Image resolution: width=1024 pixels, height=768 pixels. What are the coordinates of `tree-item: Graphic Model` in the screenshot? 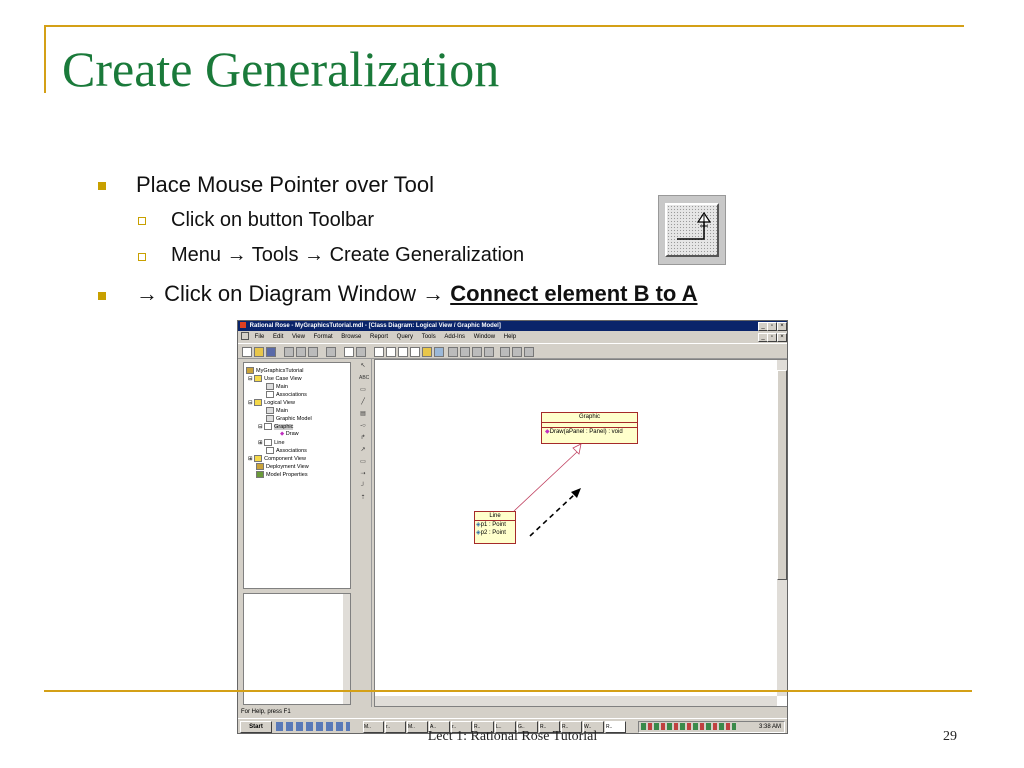 It's located at (289, 419).